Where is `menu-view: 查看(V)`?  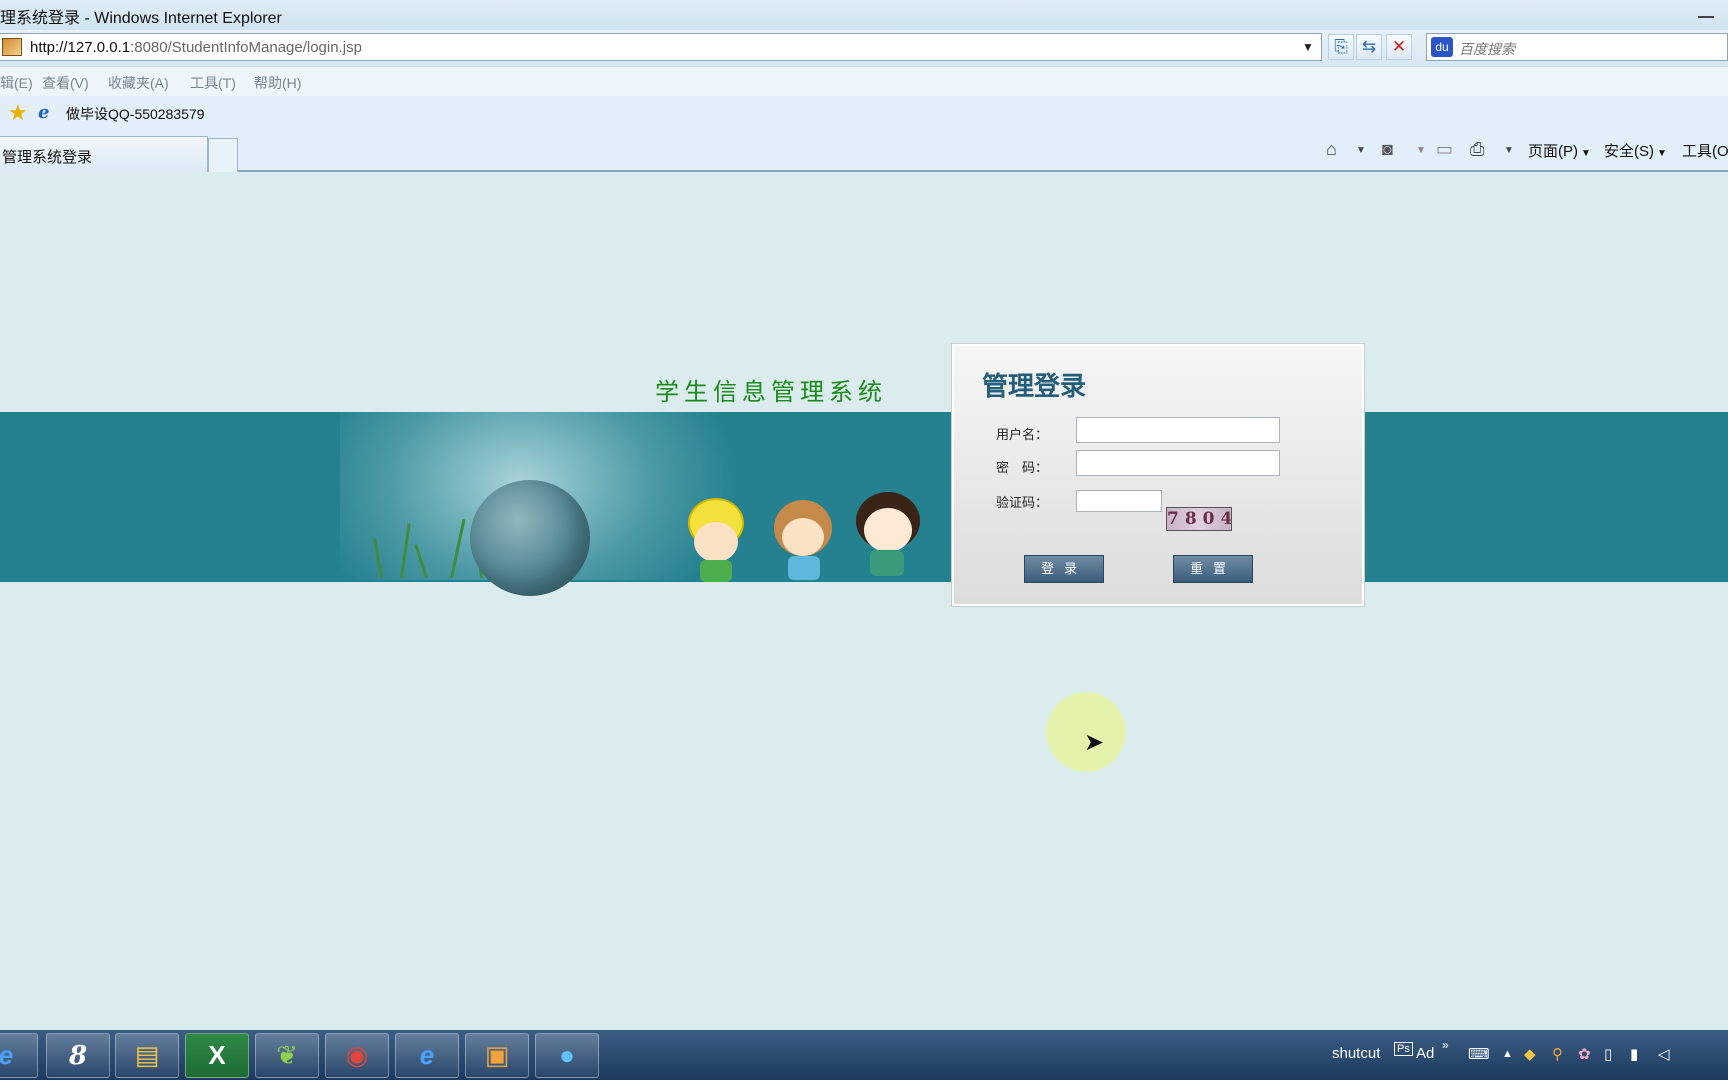
menu-view: 查看(V) is located at coordinates (65, 83).